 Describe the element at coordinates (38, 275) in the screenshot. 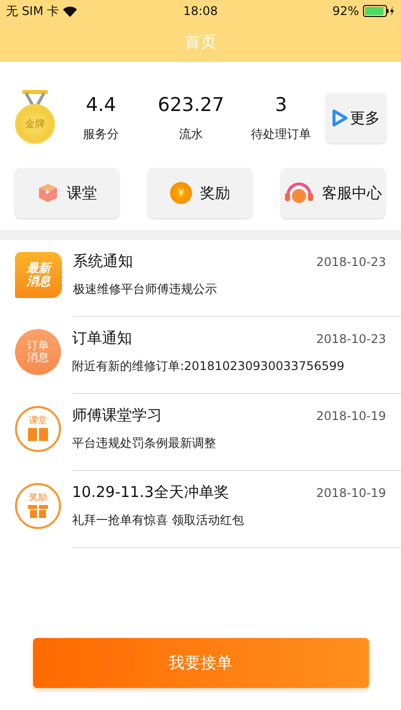

I see `latest-news-icon: 最新 消息` at that location.